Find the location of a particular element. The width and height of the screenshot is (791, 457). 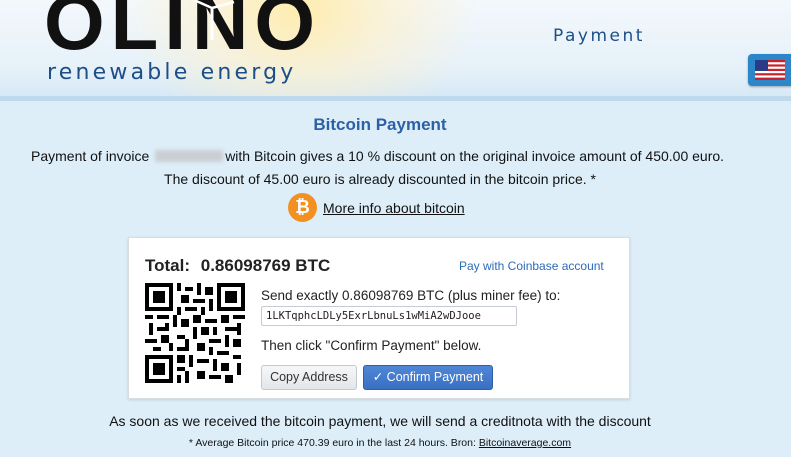

us-flag-icon is located at coordinates (770, 70).